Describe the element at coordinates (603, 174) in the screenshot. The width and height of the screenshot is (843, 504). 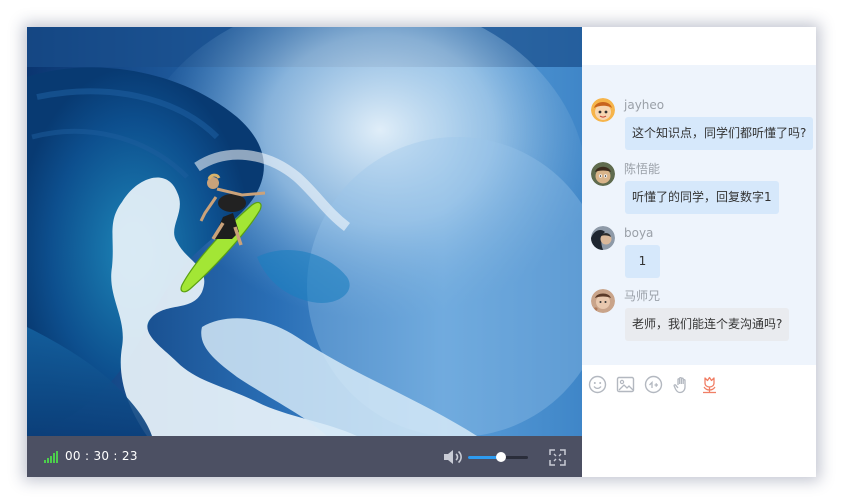
I see `cartoon-character-avatar` at that location.